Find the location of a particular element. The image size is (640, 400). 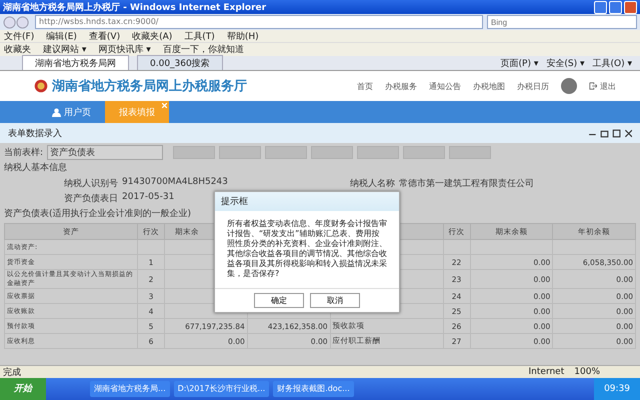

nav-link: 通知公告 is located at coordinates (445, 86).